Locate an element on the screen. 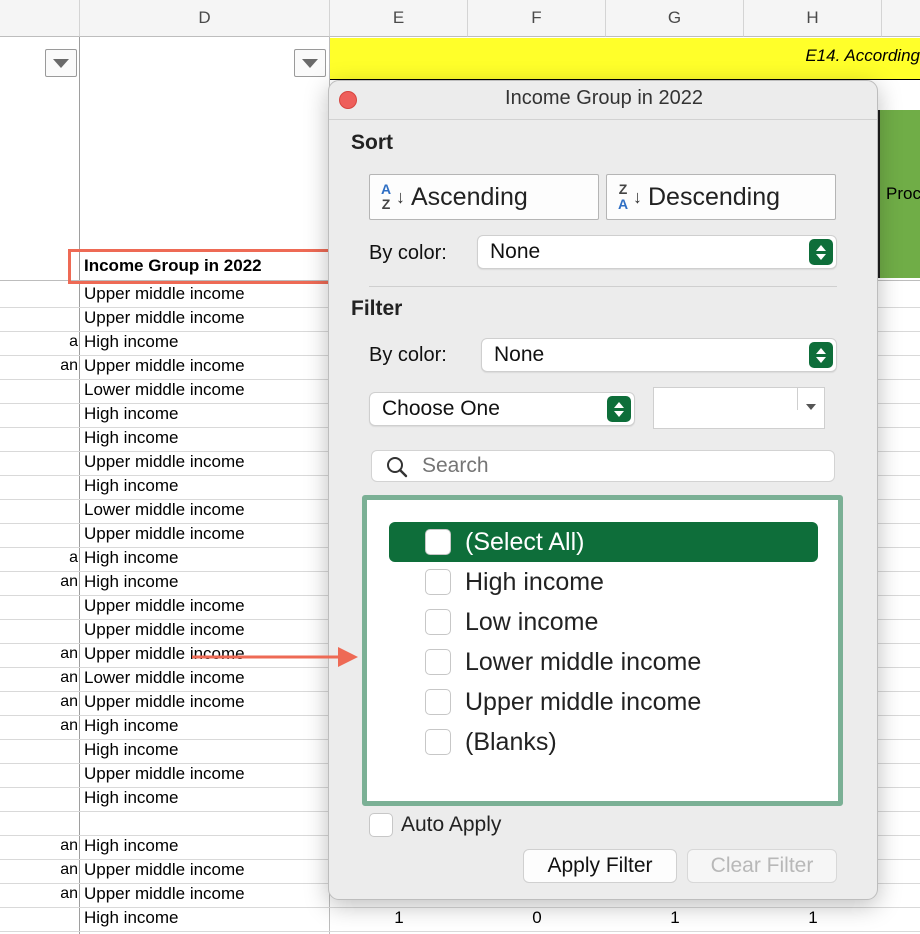 The width and height of the screenshot is (920, 934). sort-by-color-select: None is located at coordinates (657, 252).